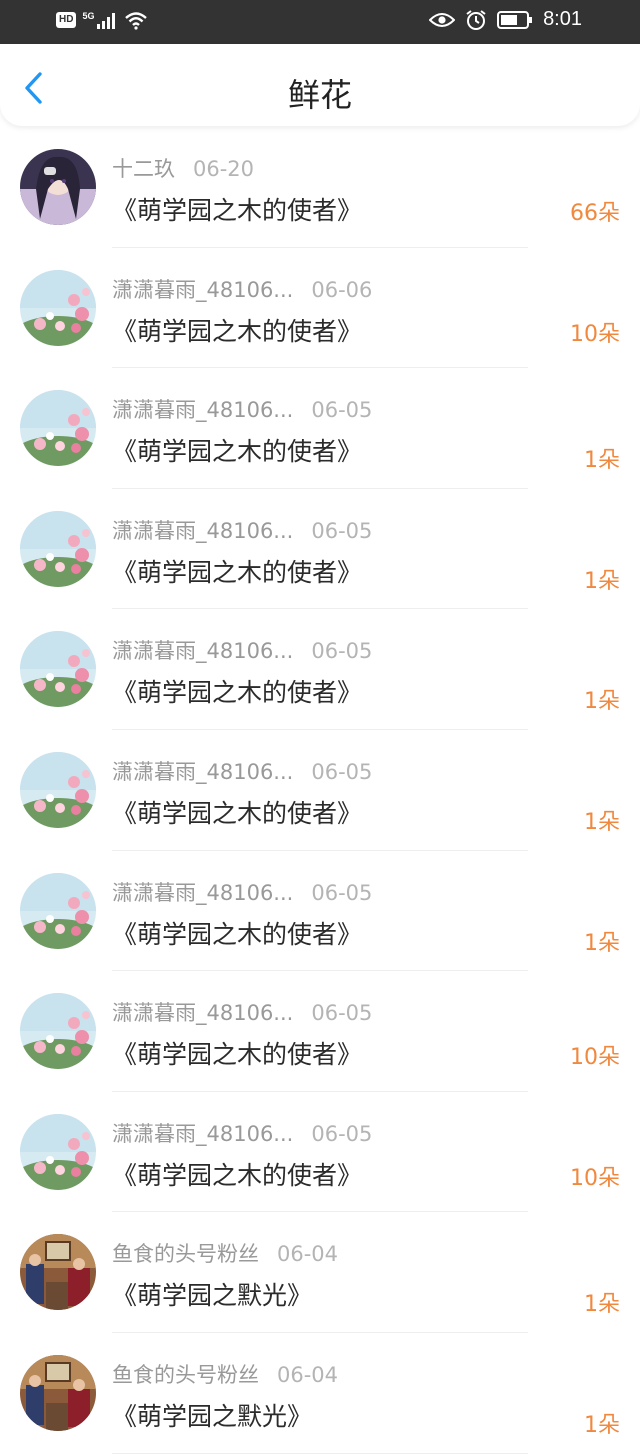  Describe the element at coordinates (320, 22) in the screenshot. I see `status-bar: HD 5G 8:01` at that location.